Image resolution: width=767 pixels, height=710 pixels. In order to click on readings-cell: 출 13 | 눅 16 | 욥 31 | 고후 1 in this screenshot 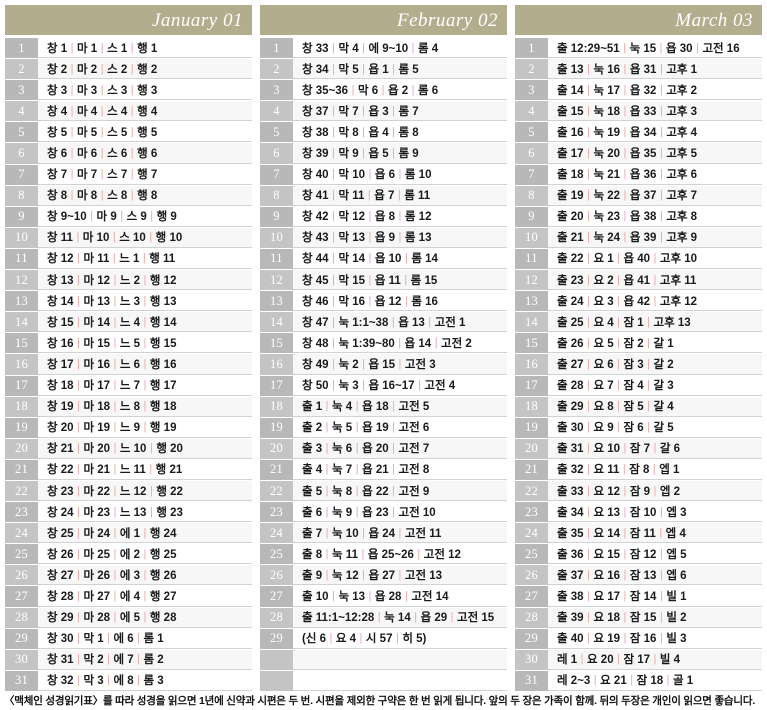, I will do `click(655, 69)`.